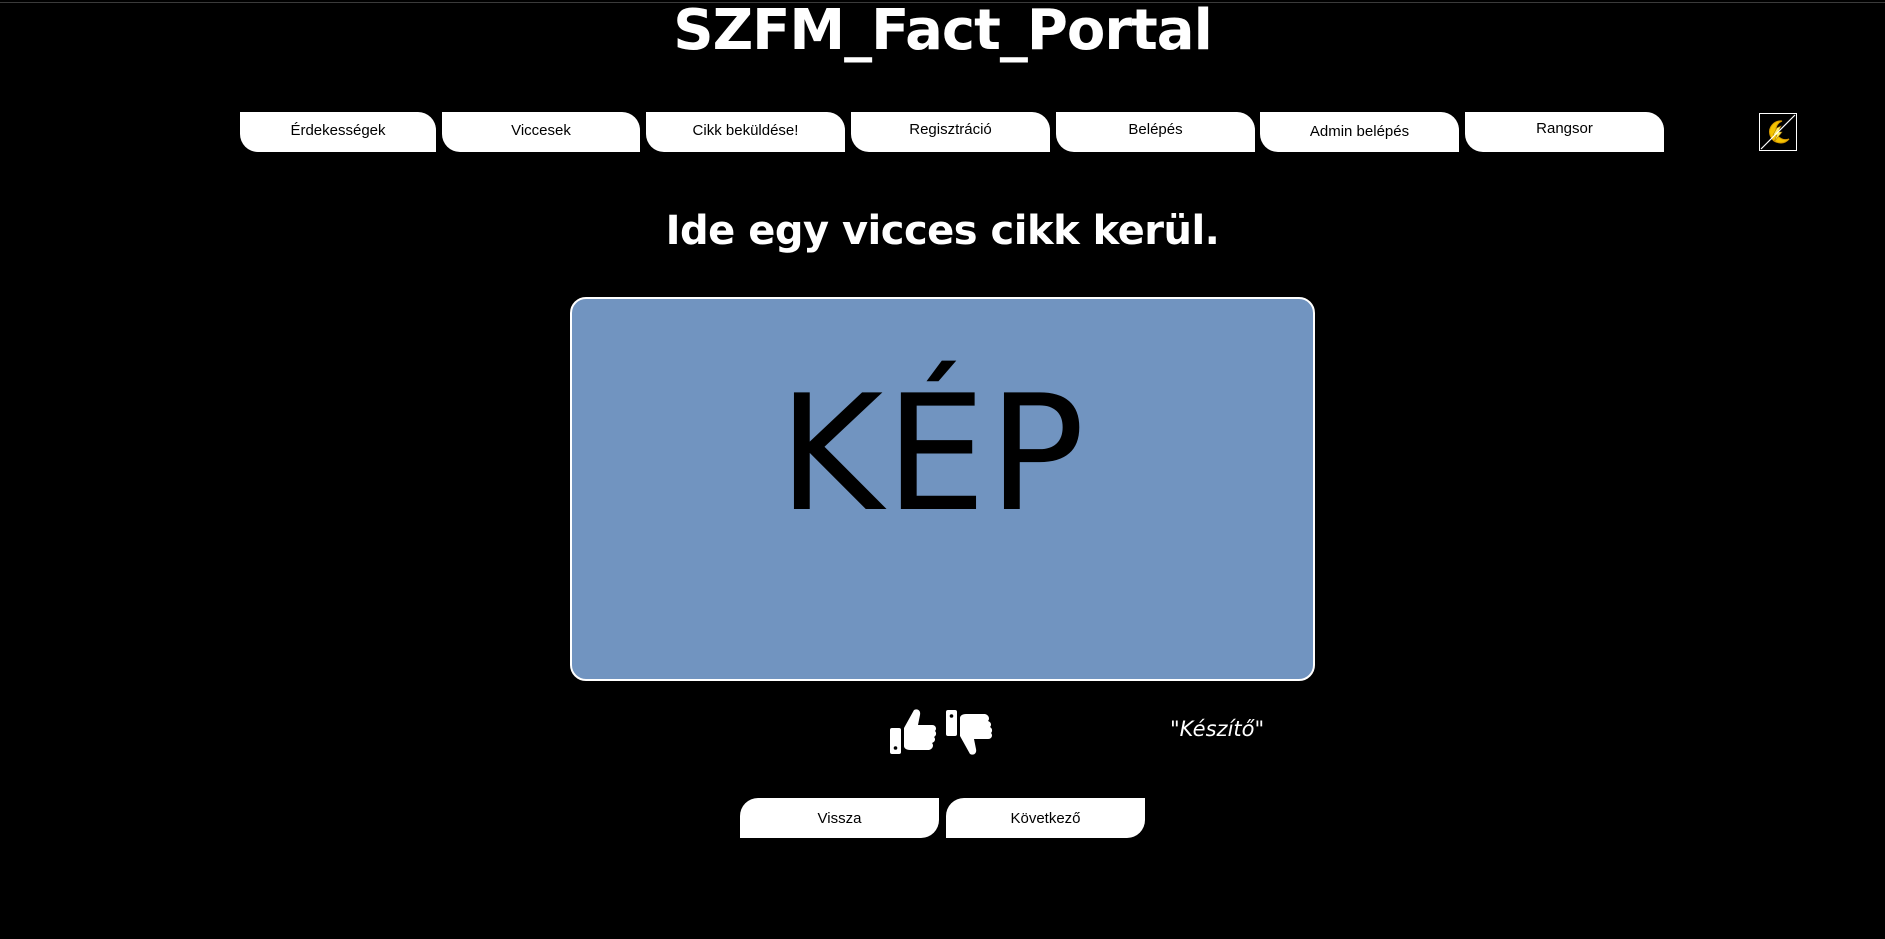 Image resolution: width=1885 pixels, height=939 pixels. What do you see at coordinates (943, 31) in the screenshot?
I see `site-title: SZFM_Fact_Portal` at bounding box center [943, 31].